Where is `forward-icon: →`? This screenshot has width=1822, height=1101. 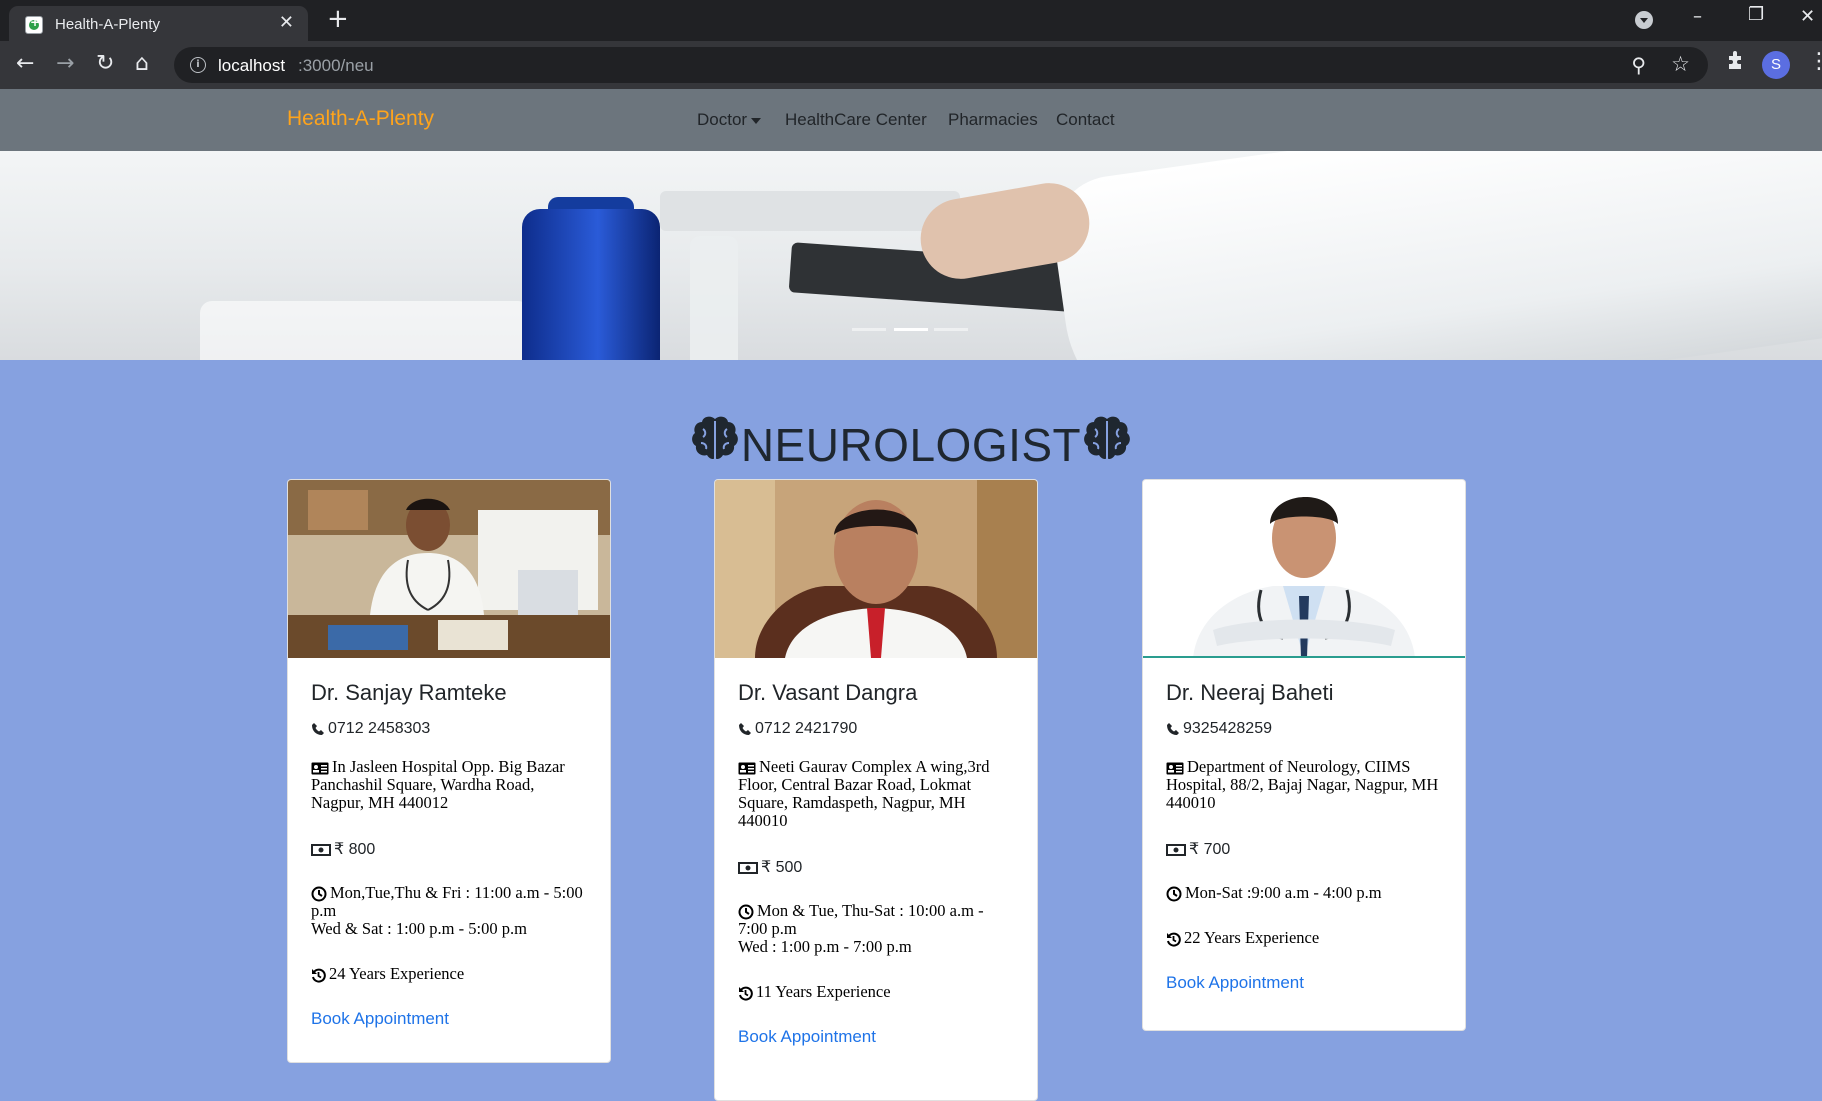 forward-icon: → is located at coordinates (65, 63).